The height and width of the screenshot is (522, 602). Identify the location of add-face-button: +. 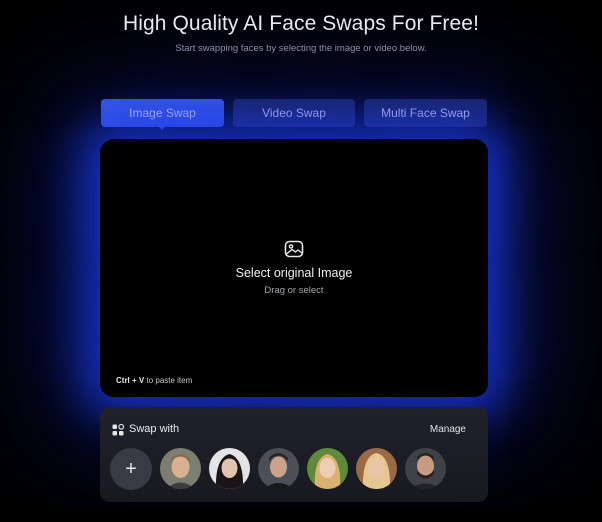
(131, 469).